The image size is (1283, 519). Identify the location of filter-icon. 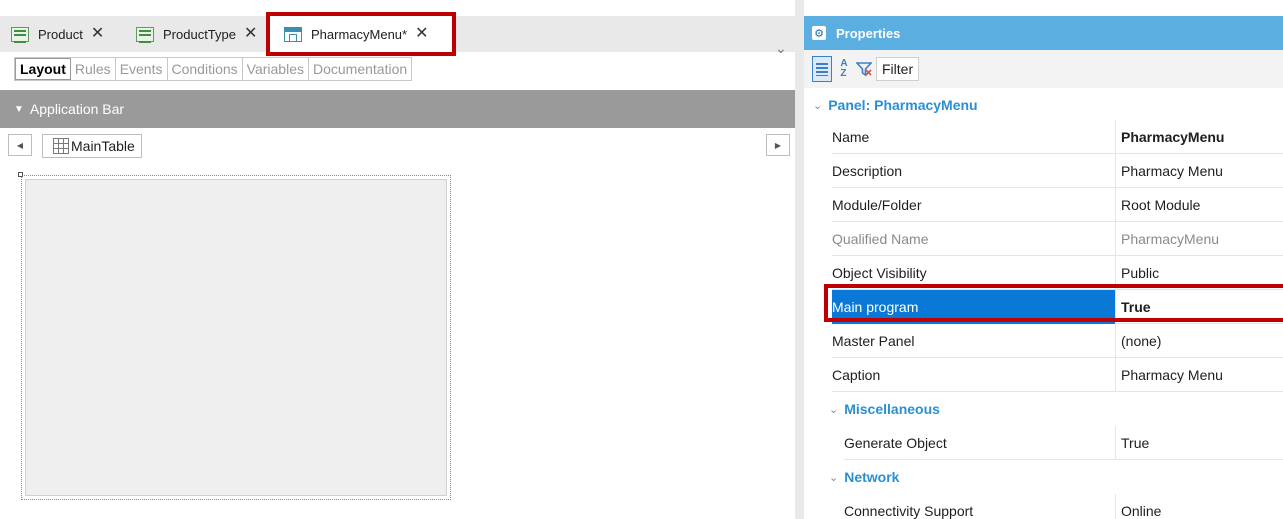
(864, 69).